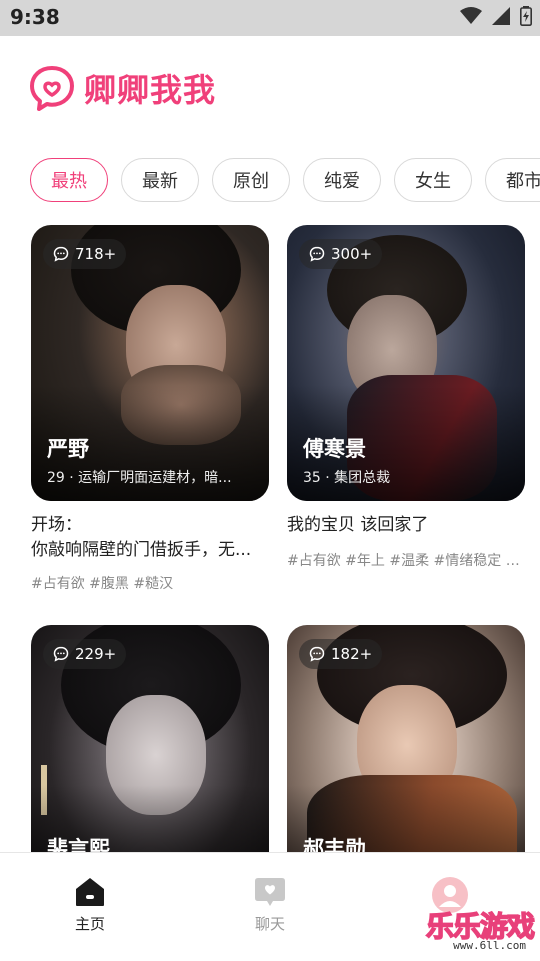 This screenshot has width=540, height=961. I want to click on card-opening-line: 我的宝贝 该回家了, so click(358, 525).